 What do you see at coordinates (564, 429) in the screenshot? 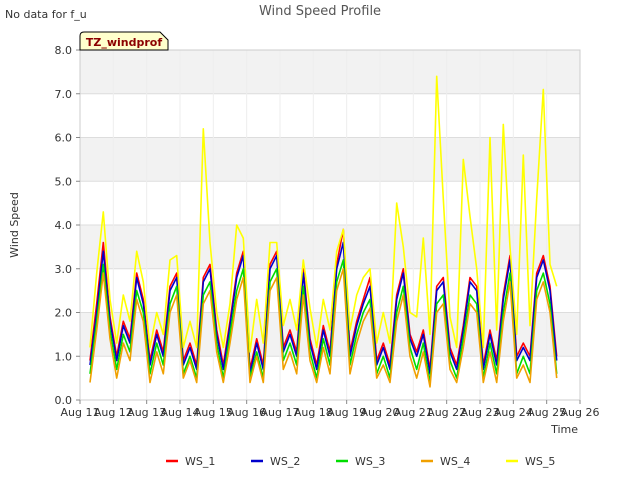
I see `x-axis-label: Time` at bounding box center [564, 429].